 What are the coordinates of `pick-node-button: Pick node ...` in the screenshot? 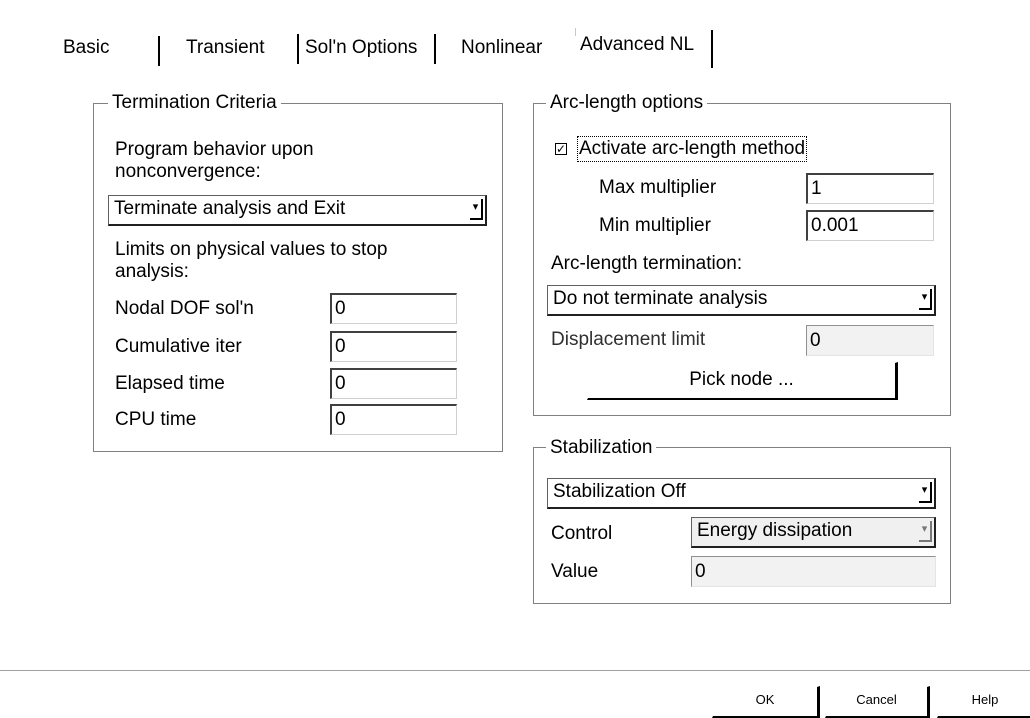 It's located at (742, 381).